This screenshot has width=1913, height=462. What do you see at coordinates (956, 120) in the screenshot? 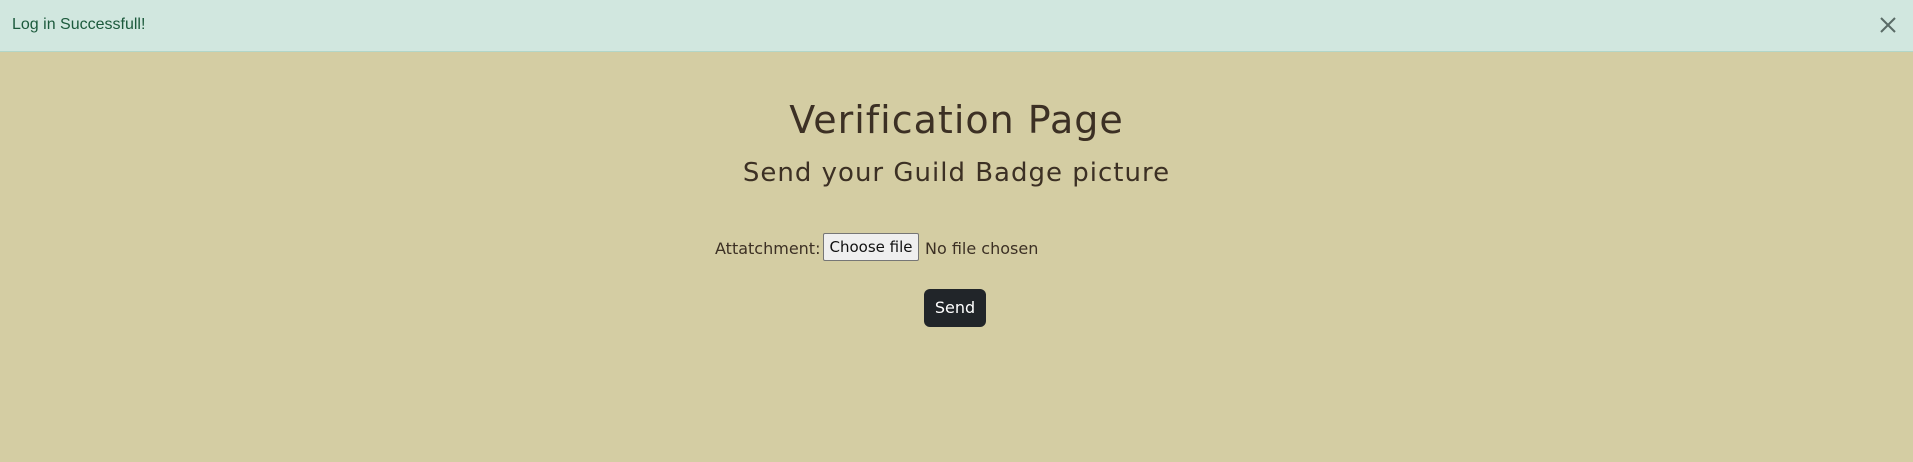
I see `page-title: Verification Page` at bounding box center [956, 120].